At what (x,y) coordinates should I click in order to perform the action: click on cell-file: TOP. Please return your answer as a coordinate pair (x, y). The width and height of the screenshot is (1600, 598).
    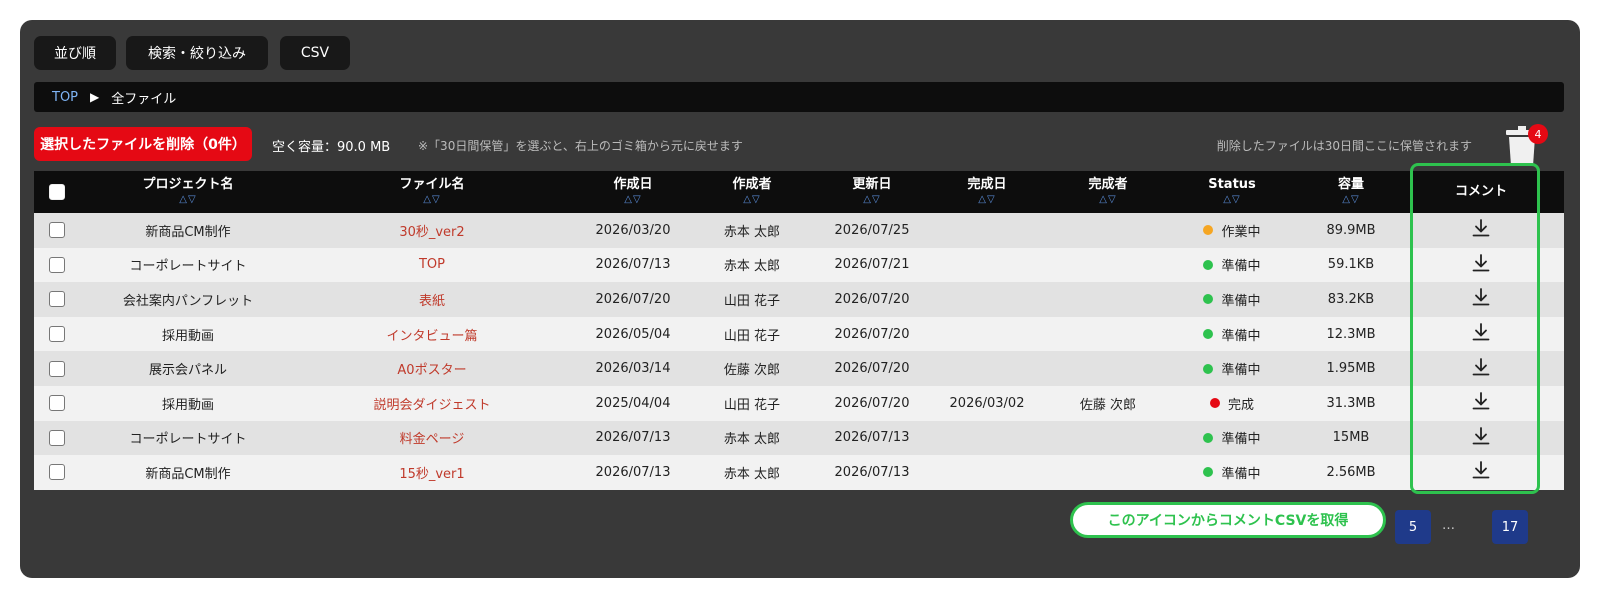
    Looking at the image, I should click on (432, 264).